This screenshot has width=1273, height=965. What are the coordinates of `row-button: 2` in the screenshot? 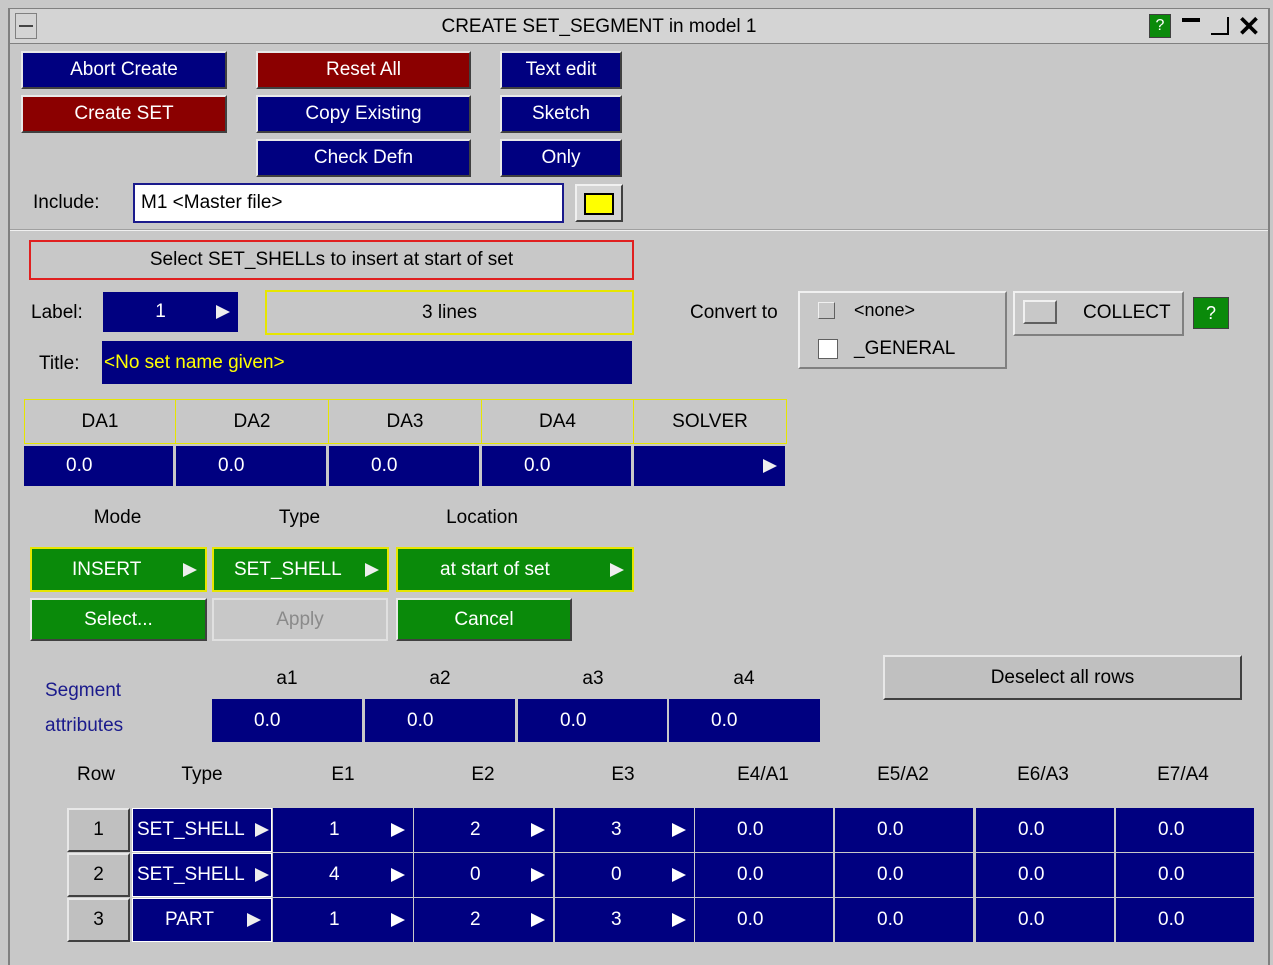 It's located at (98, 875).